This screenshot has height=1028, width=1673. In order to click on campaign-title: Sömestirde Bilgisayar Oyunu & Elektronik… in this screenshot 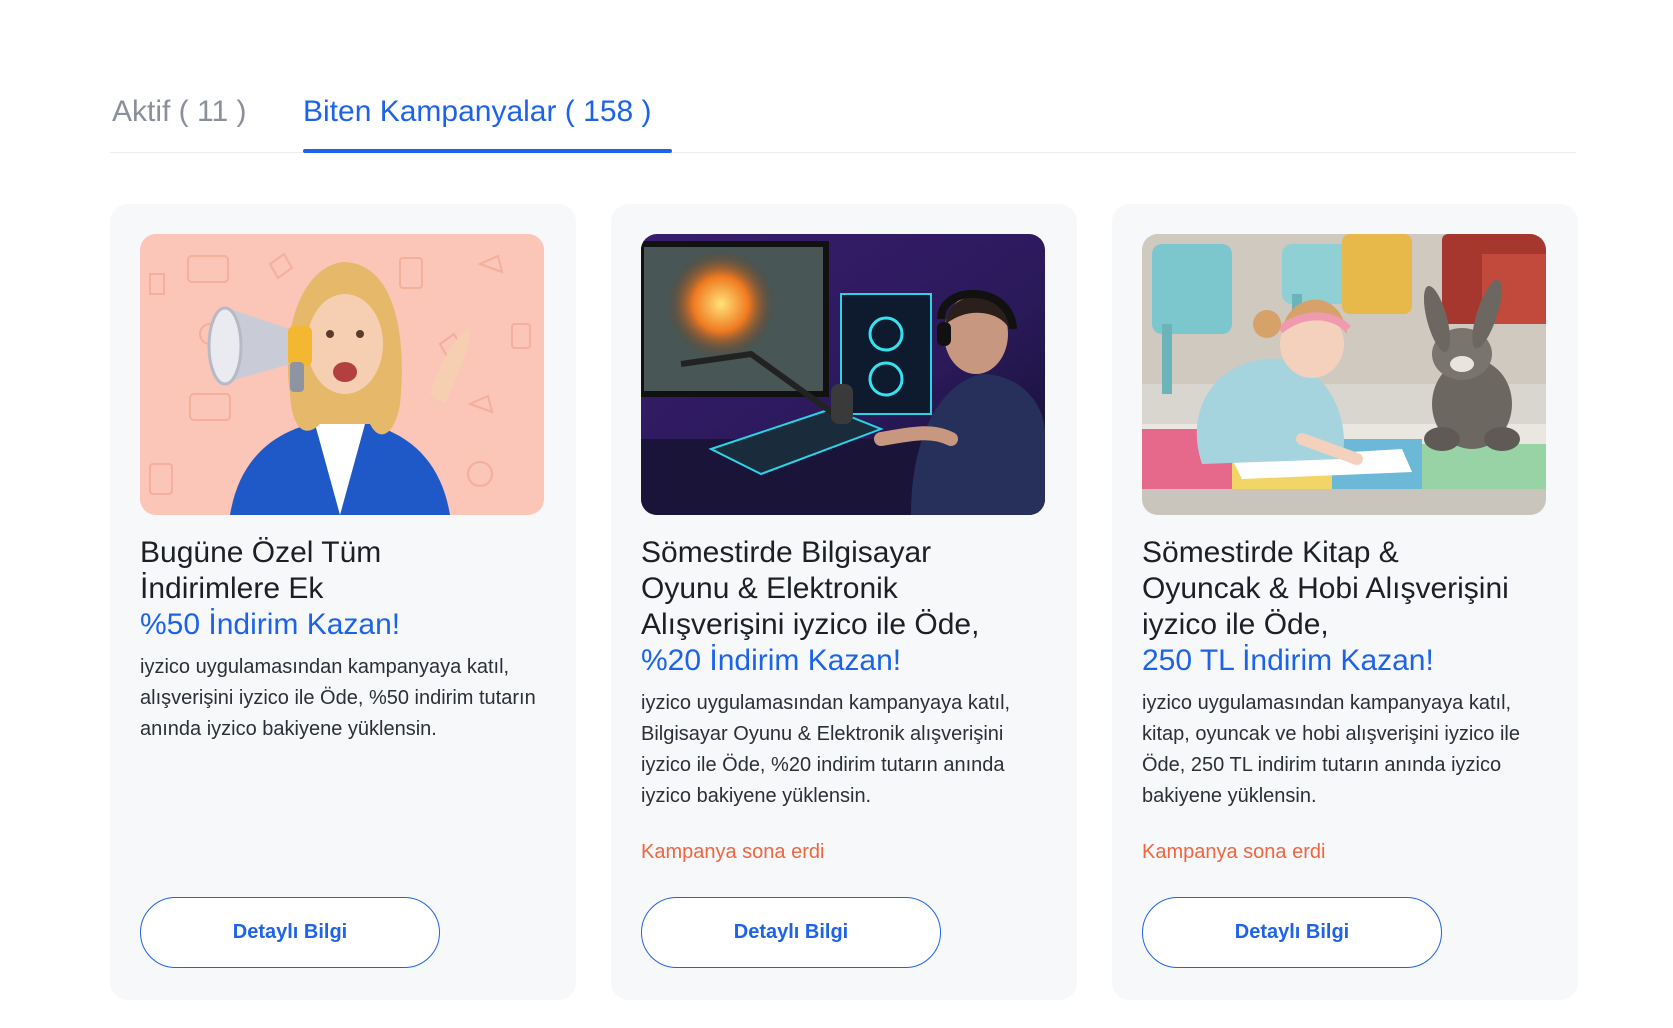, I will do `click(846, 607)`.